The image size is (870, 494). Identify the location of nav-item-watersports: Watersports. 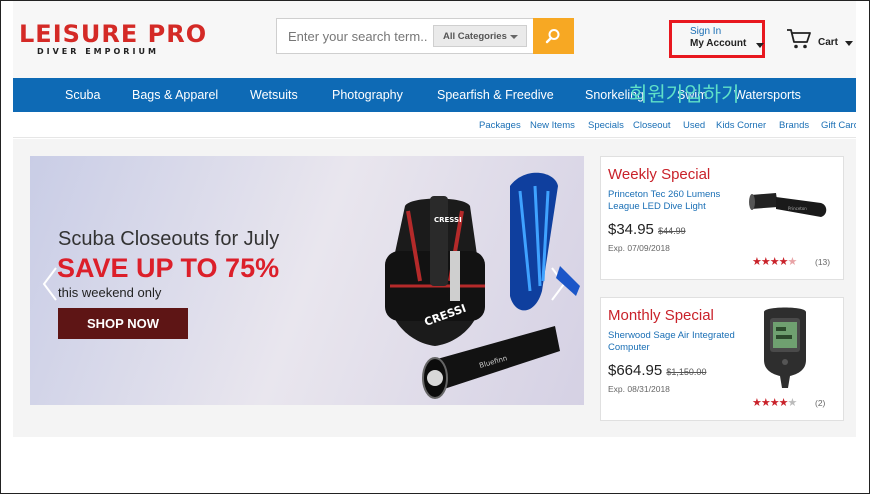
(767, 95).